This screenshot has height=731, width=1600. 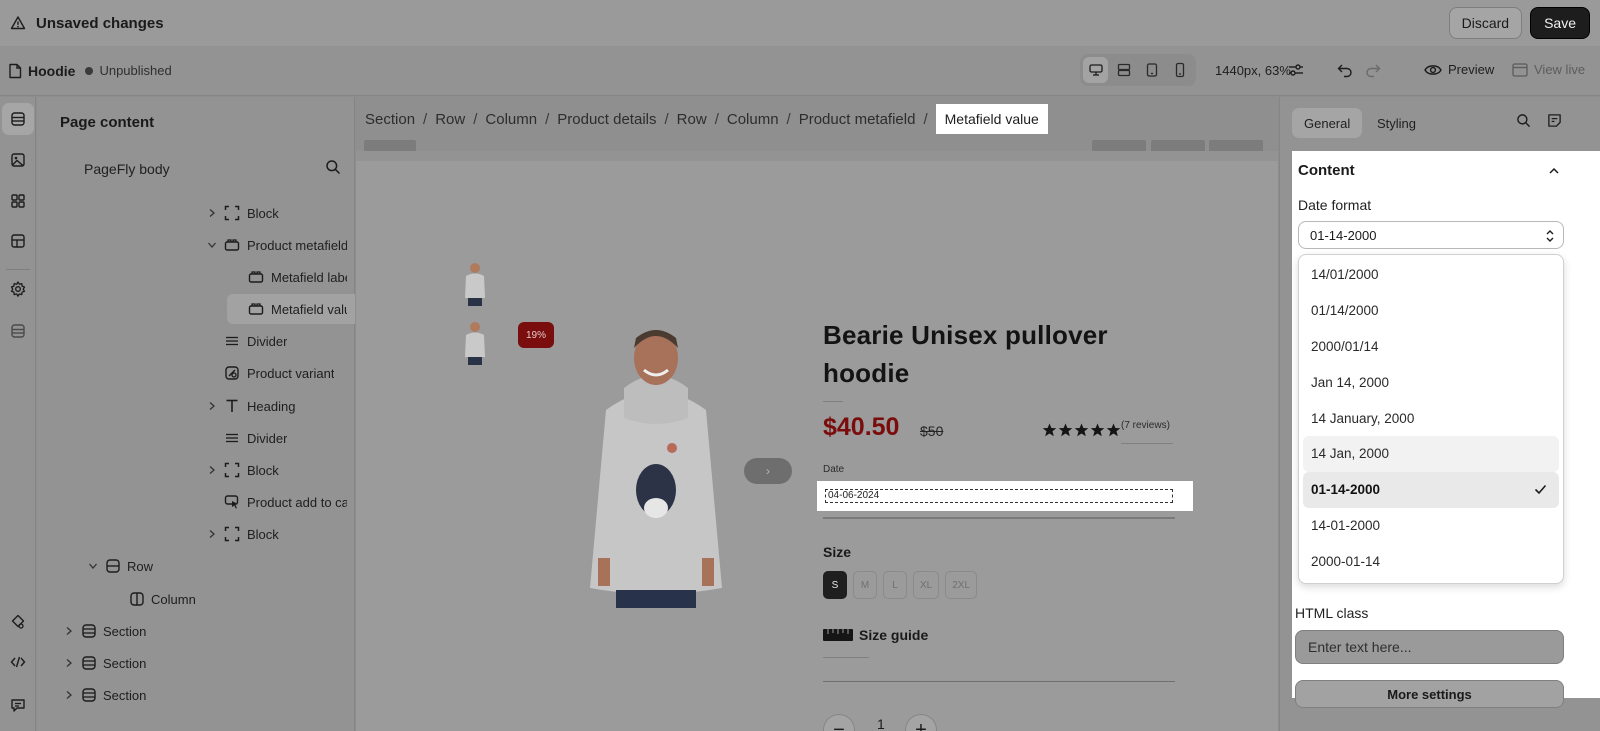 What do you see at coordinates (1431, 453) in the screenshot?
I see `date-format-option-hovered: 14 Jan, 2000` at bounding box center [1431, 453].